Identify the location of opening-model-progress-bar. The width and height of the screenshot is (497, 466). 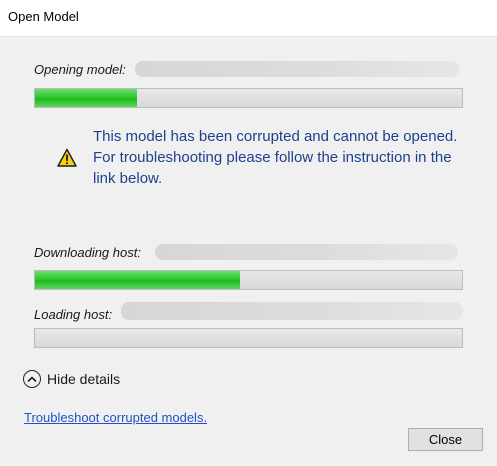
(248, 98).